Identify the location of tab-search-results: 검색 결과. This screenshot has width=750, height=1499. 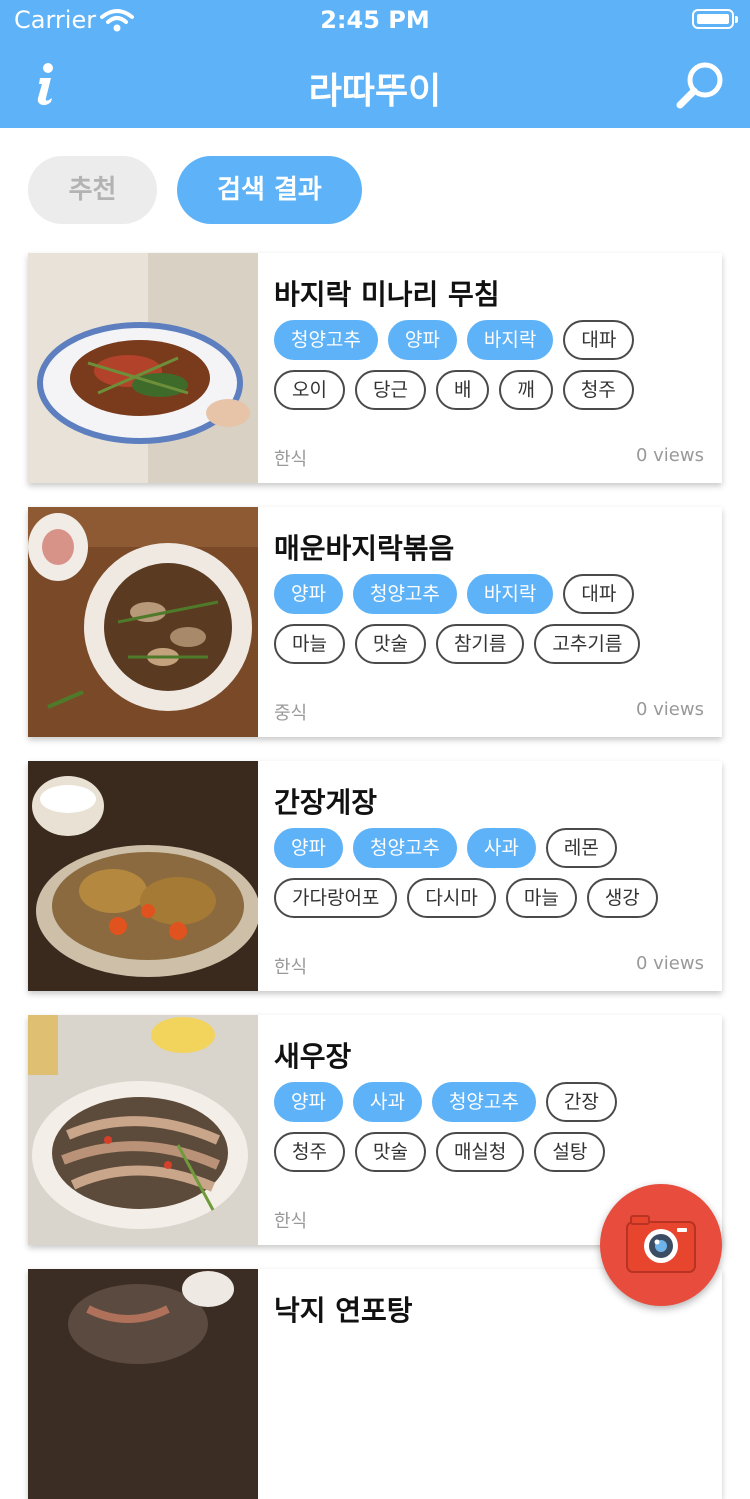
(269, 190).